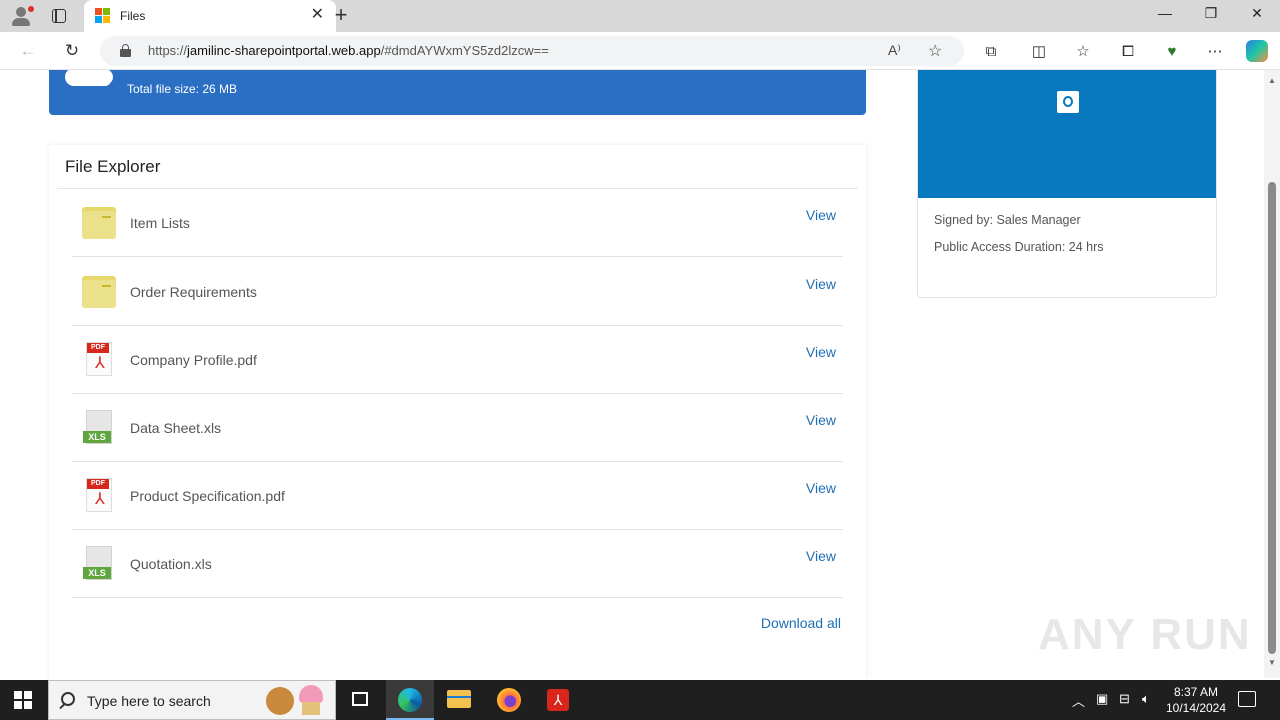  I want to click on file-name: Data Sheet.xls, so click(176, 428).